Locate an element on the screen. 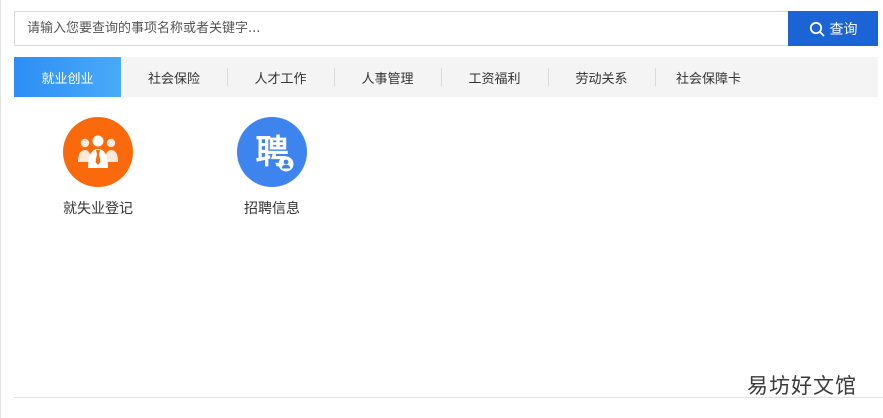 Image resolution: width=883 pixels, height=418 pixels. service-label: 招聘信息 is located at coordinates (272, 209).